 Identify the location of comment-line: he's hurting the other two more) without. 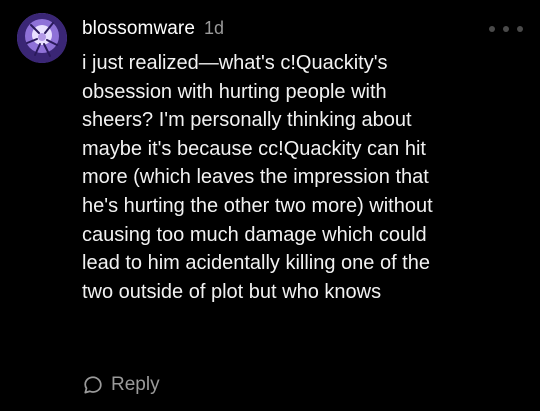
(257, 205).